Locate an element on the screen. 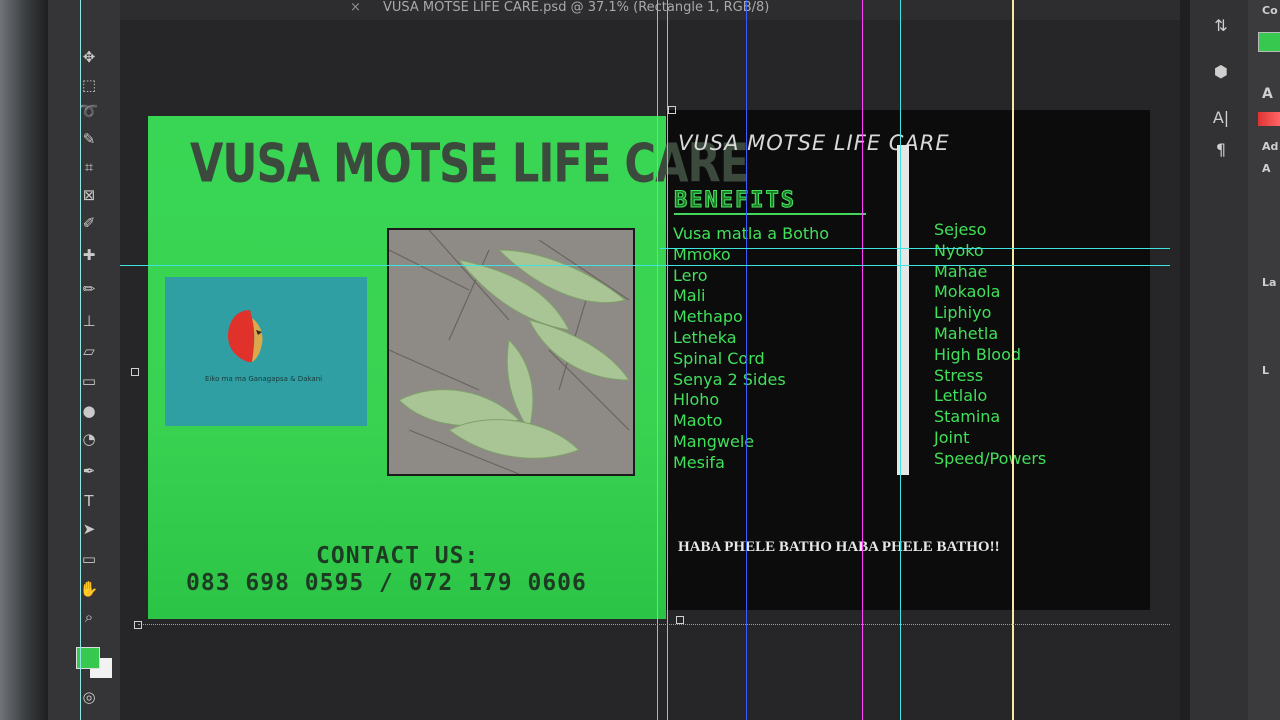 The width and height of the screenshot is (1280, 720). list-item: Mokaola is located at coordinates (967, 292).